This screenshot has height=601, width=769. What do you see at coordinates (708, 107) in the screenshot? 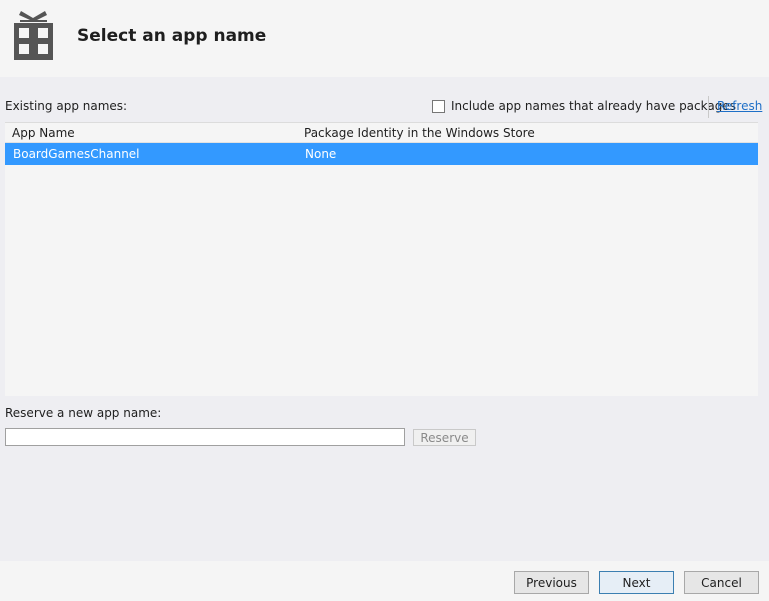
I see `toolbar-divider` at bounding box center [708, 107].